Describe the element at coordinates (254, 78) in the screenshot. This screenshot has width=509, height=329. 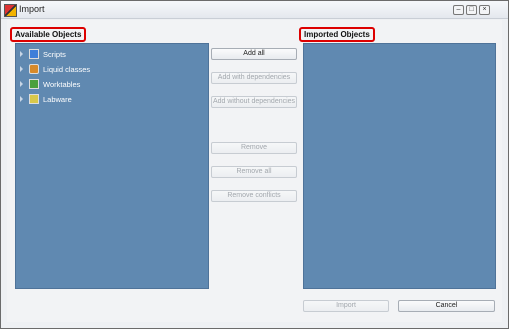
I see `add-with-dependencies-button: Add with dependencies` at that location.